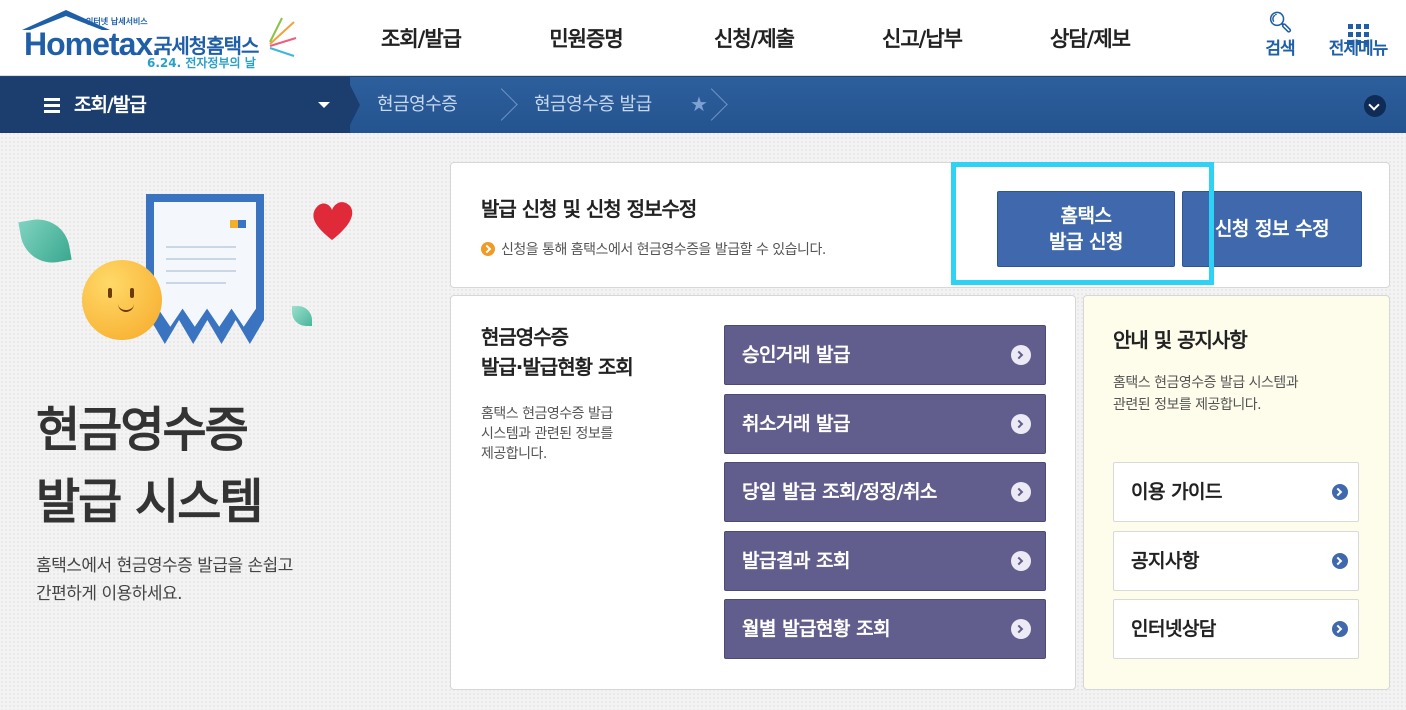 The image size is (1406, 710). What do you see at coordinates (1358, 49) in the screenshot?
I see `all-menu-label: 전체메뉴` at bounding box center [1358, 49].